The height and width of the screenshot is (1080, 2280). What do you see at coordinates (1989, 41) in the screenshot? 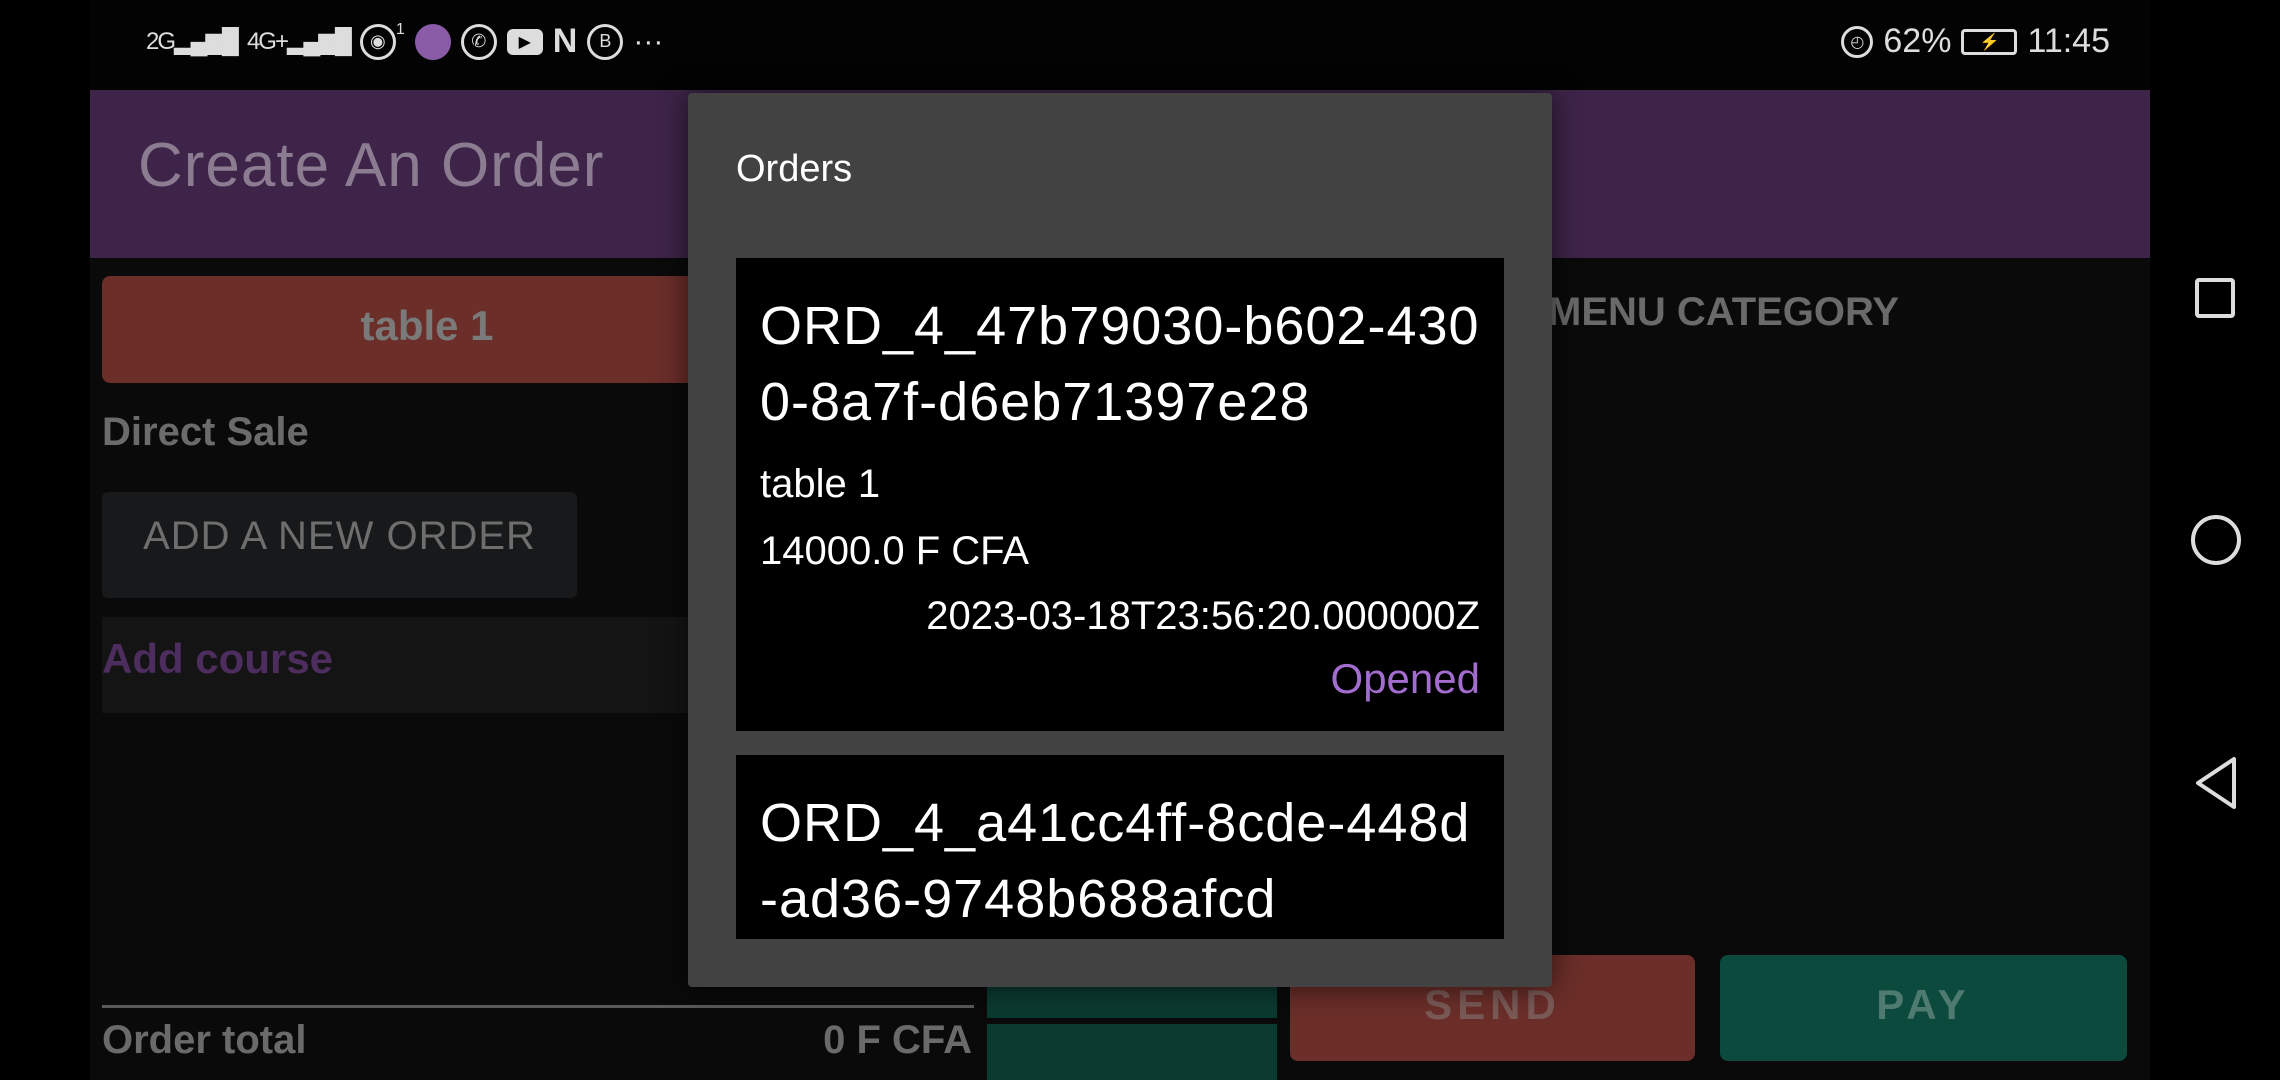
I see `battery-icon: ⚡` at bounding box center [1989, 41].